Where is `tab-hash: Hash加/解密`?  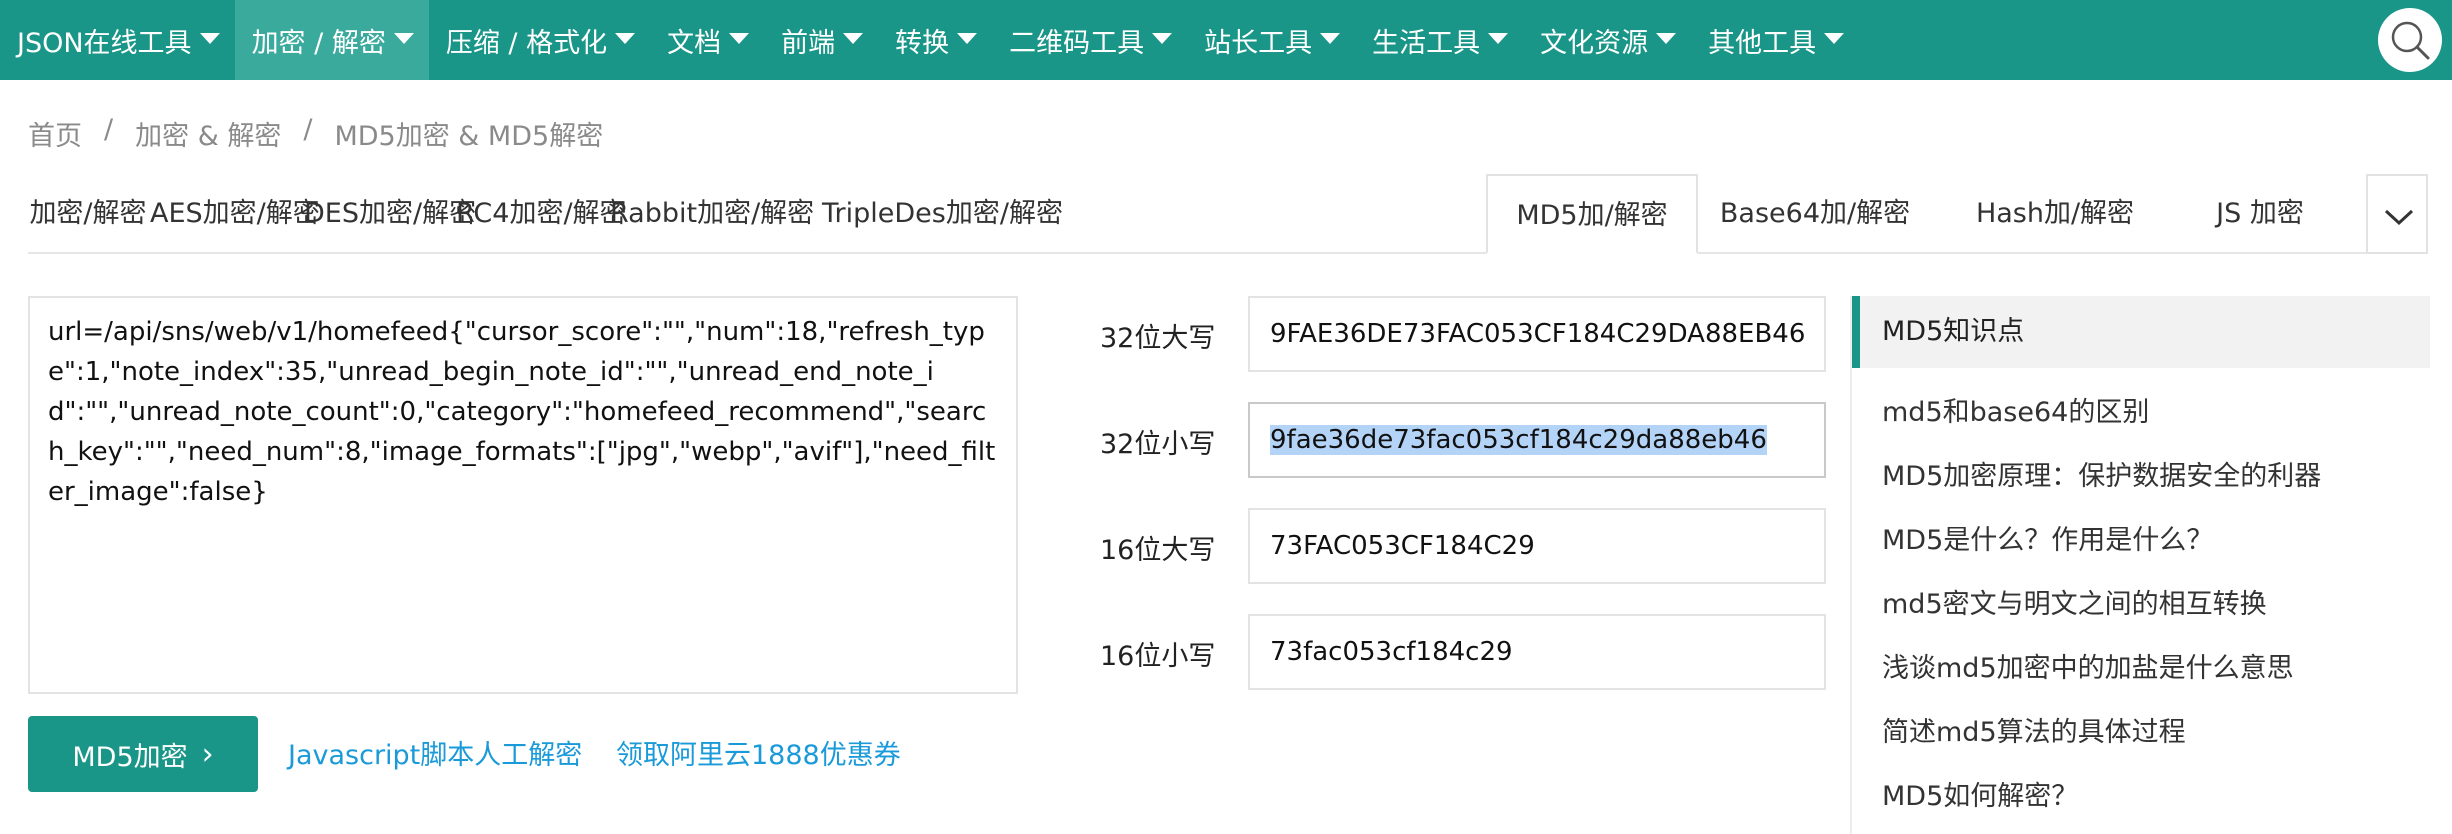
tab-hash: Hash加/解密 is located at coordinates (2055, 214).